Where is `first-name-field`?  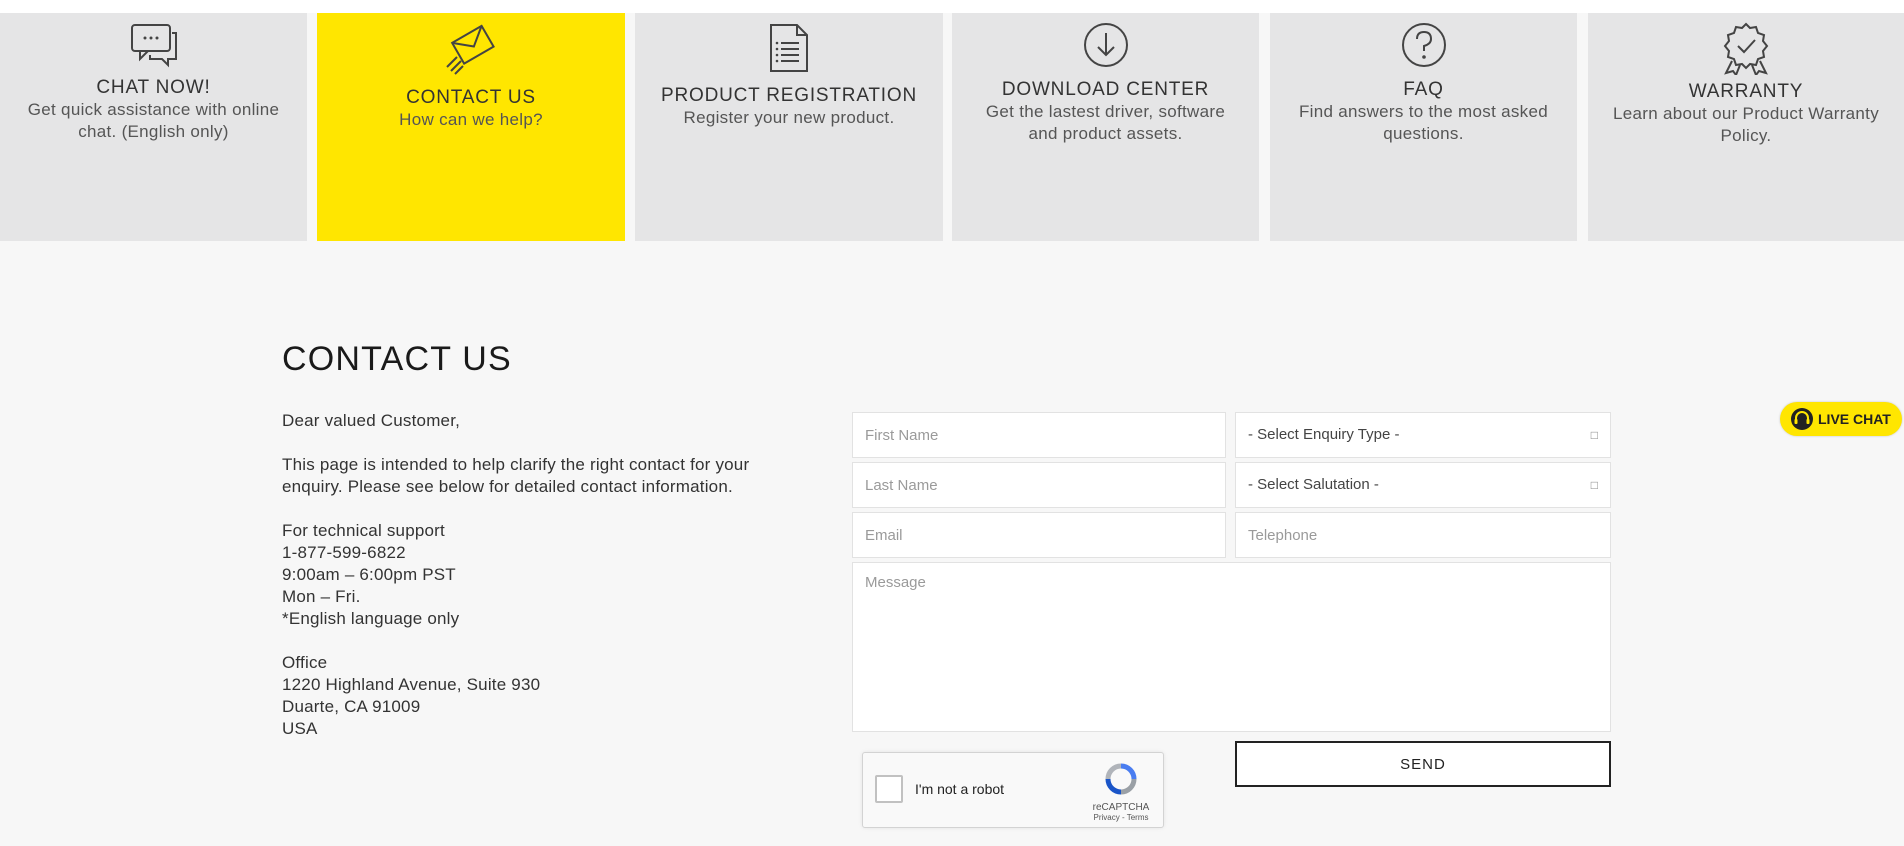 first-name-field is located at coordinates (1039, 435).